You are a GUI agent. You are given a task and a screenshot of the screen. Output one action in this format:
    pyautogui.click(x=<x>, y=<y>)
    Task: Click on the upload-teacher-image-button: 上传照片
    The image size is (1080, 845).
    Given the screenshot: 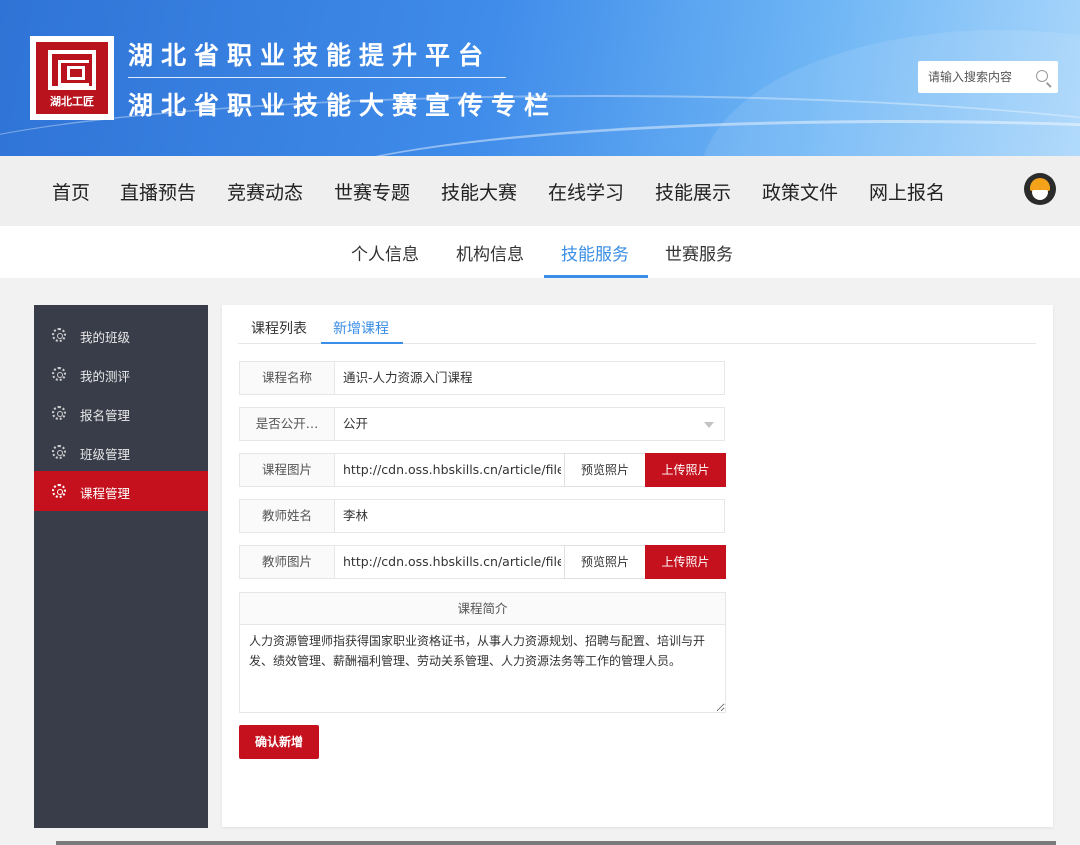 What is the action you would take?
    pyautogui.click(x=685, y=562)
    